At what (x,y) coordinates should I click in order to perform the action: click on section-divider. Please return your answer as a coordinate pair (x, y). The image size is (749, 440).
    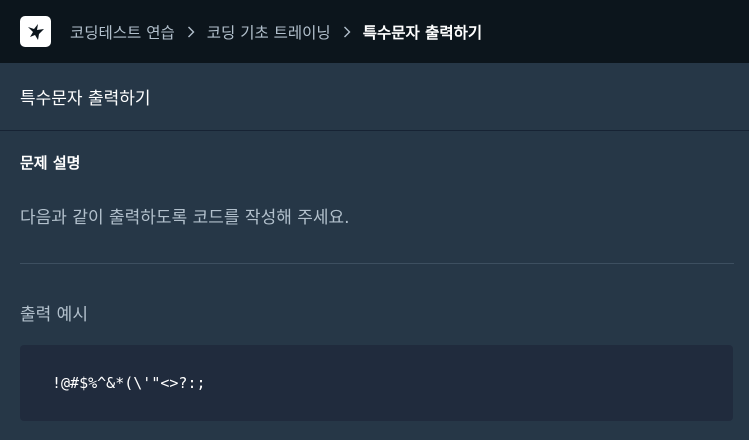
    Looking at the image, I should click on (377, 263).